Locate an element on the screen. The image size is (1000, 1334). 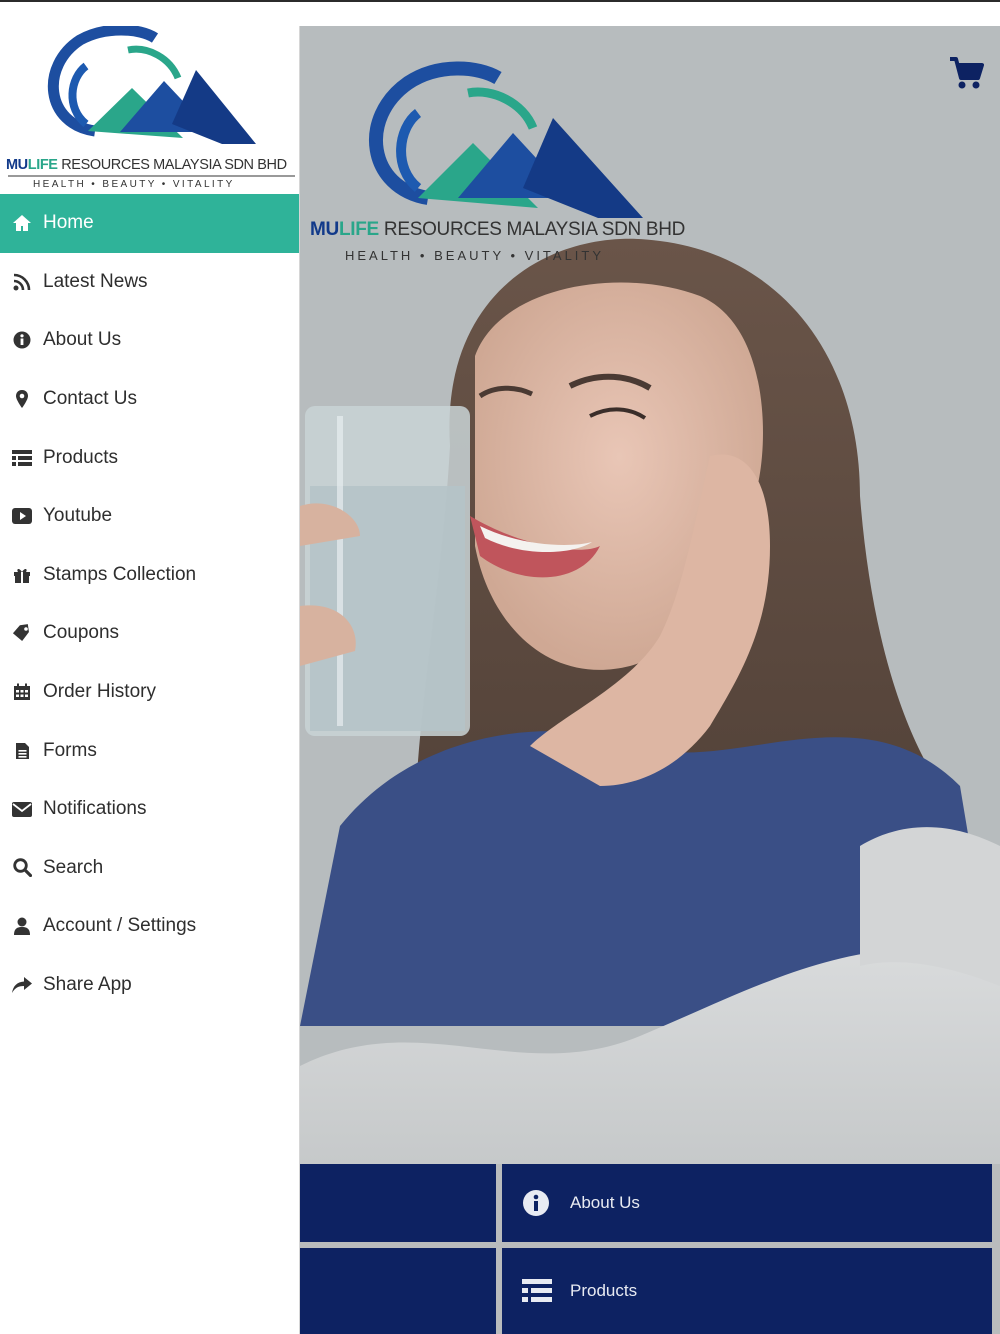
sidebar-item-search: Search is located at coordinates (149, 868).